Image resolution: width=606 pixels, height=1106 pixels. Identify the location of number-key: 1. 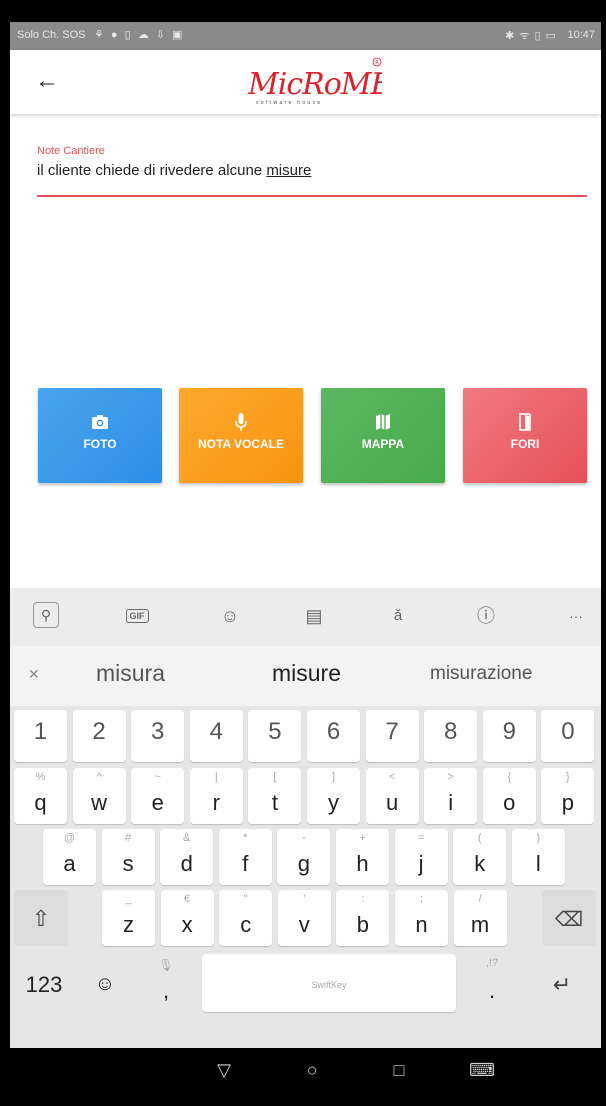
(40, 736).